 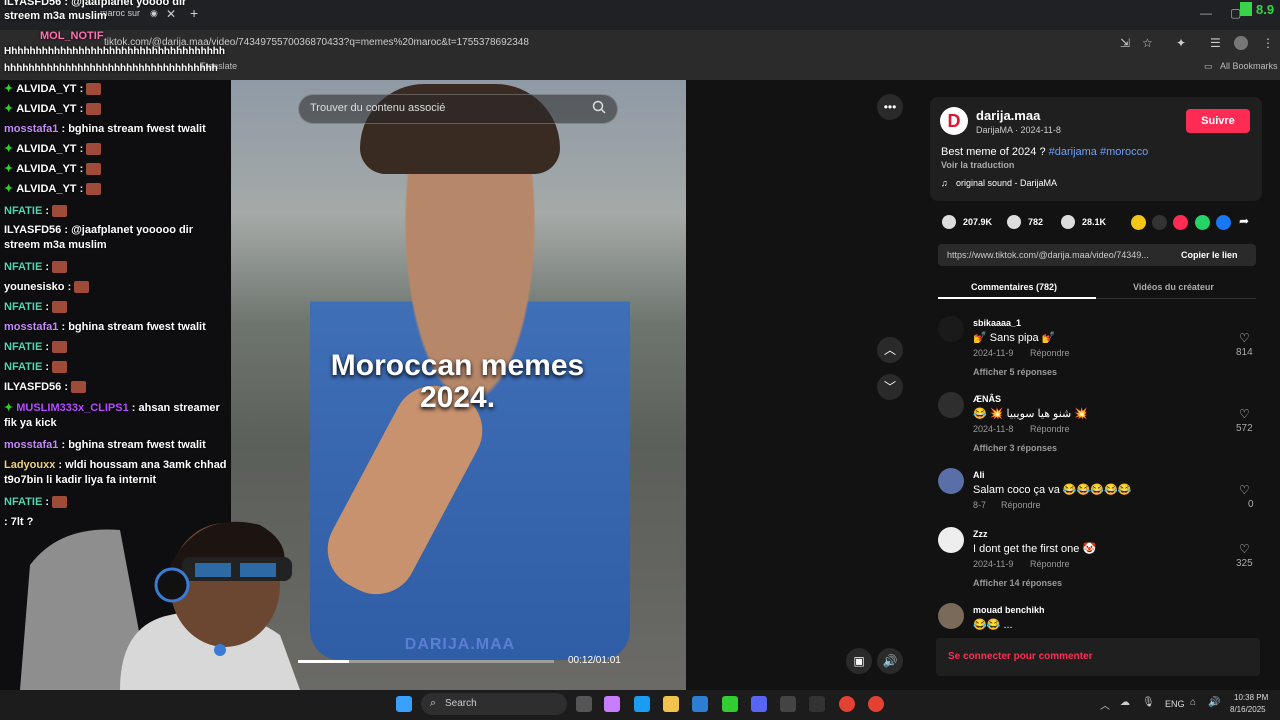 I want to click on language-indicator: ENG, so click(x=1175, y=704).